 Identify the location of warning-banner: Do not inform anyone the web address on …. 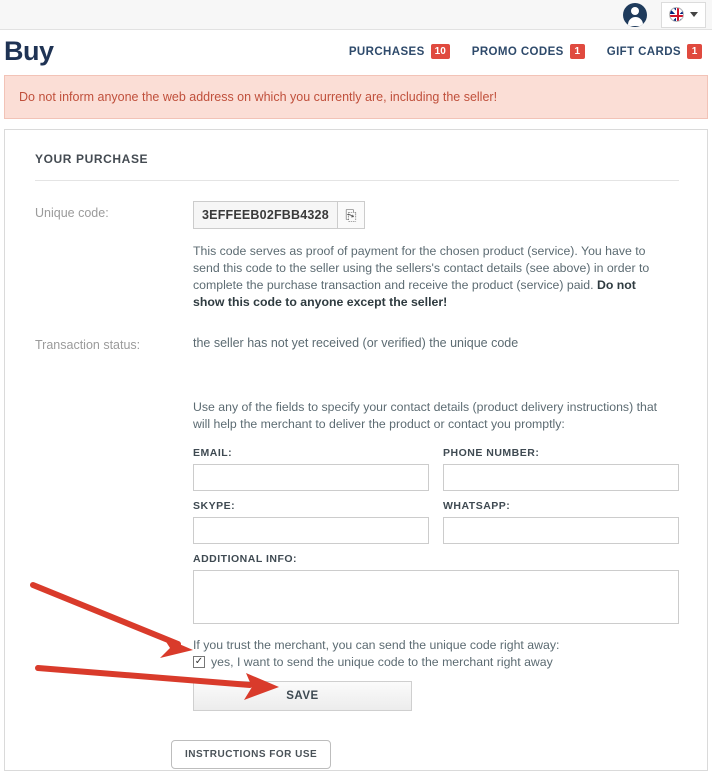
(356, 97).